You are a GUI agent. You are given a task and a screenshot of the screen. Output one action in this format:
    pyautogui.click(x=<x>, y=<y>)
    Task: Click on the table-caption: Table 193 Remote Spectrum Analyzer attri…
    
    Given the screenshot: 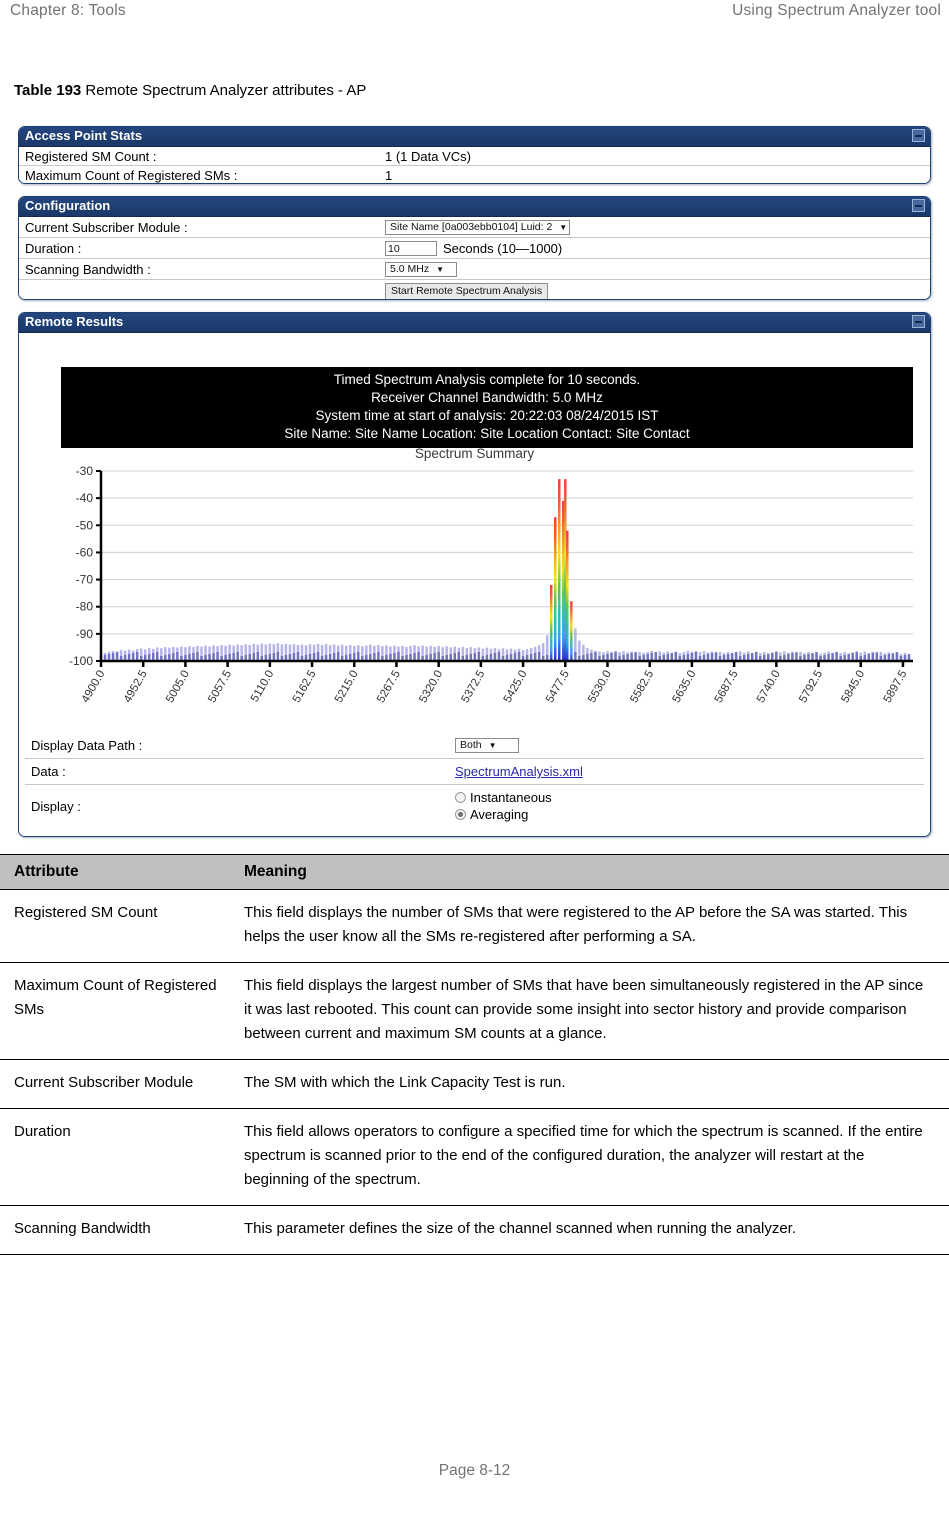 What is the action you would take?
    pyautogui.click(x=190, y=90)
    